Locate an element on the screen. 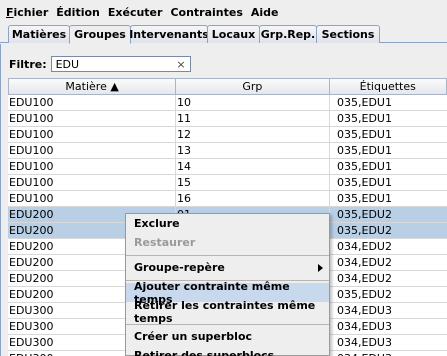 Image resolution: width=447 pixels, height=356 pixels. filter-label: Filtre: is located at coordinates (28, 64).